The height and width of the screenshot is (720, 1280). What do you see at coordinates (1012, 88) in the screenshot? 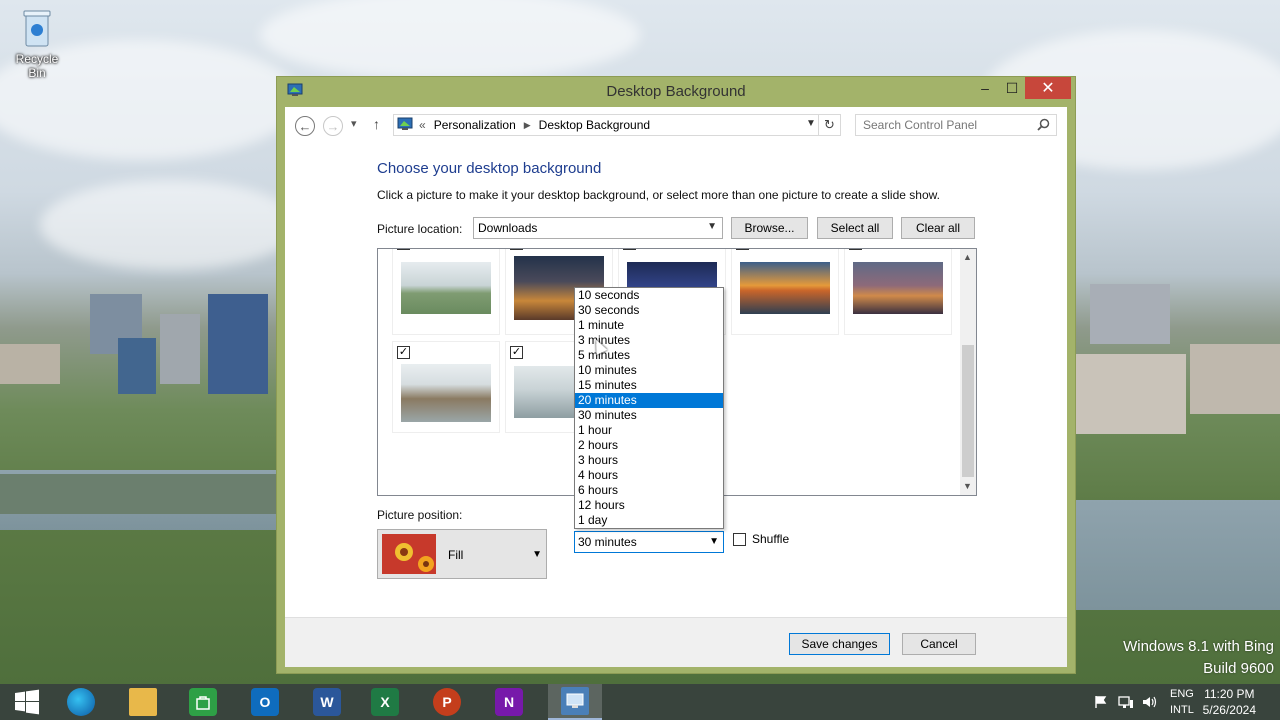
I see `maximize-button: ☐` at bounding box center [1012, 88].